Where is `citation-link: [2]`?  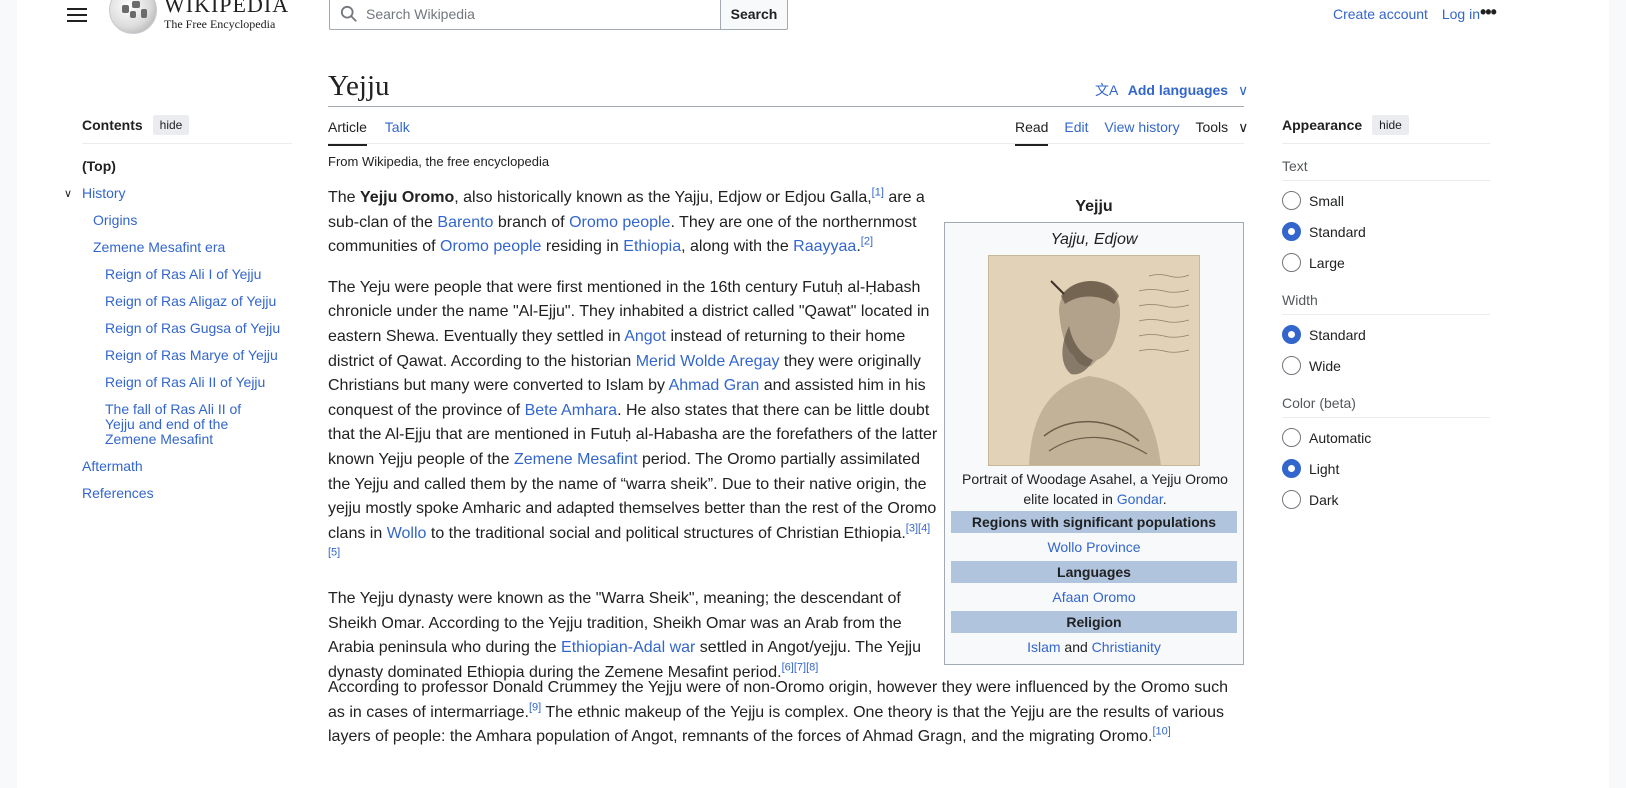
citation-link: [2] is located at coordinates (867, 242).